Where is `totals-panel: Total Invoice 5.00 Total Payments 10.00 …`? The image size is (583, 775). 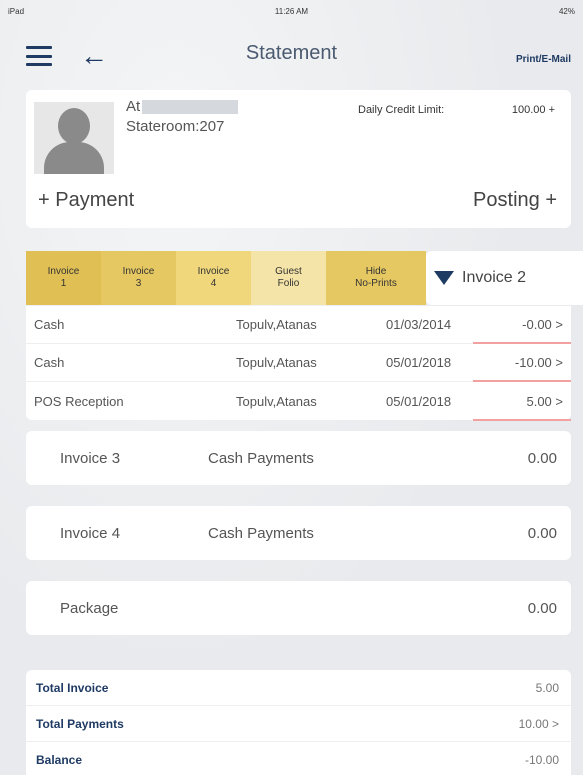
totals-panel: Total Invoice 5.00 Total Payments 10.00 … is located at coordinates (298, 722).